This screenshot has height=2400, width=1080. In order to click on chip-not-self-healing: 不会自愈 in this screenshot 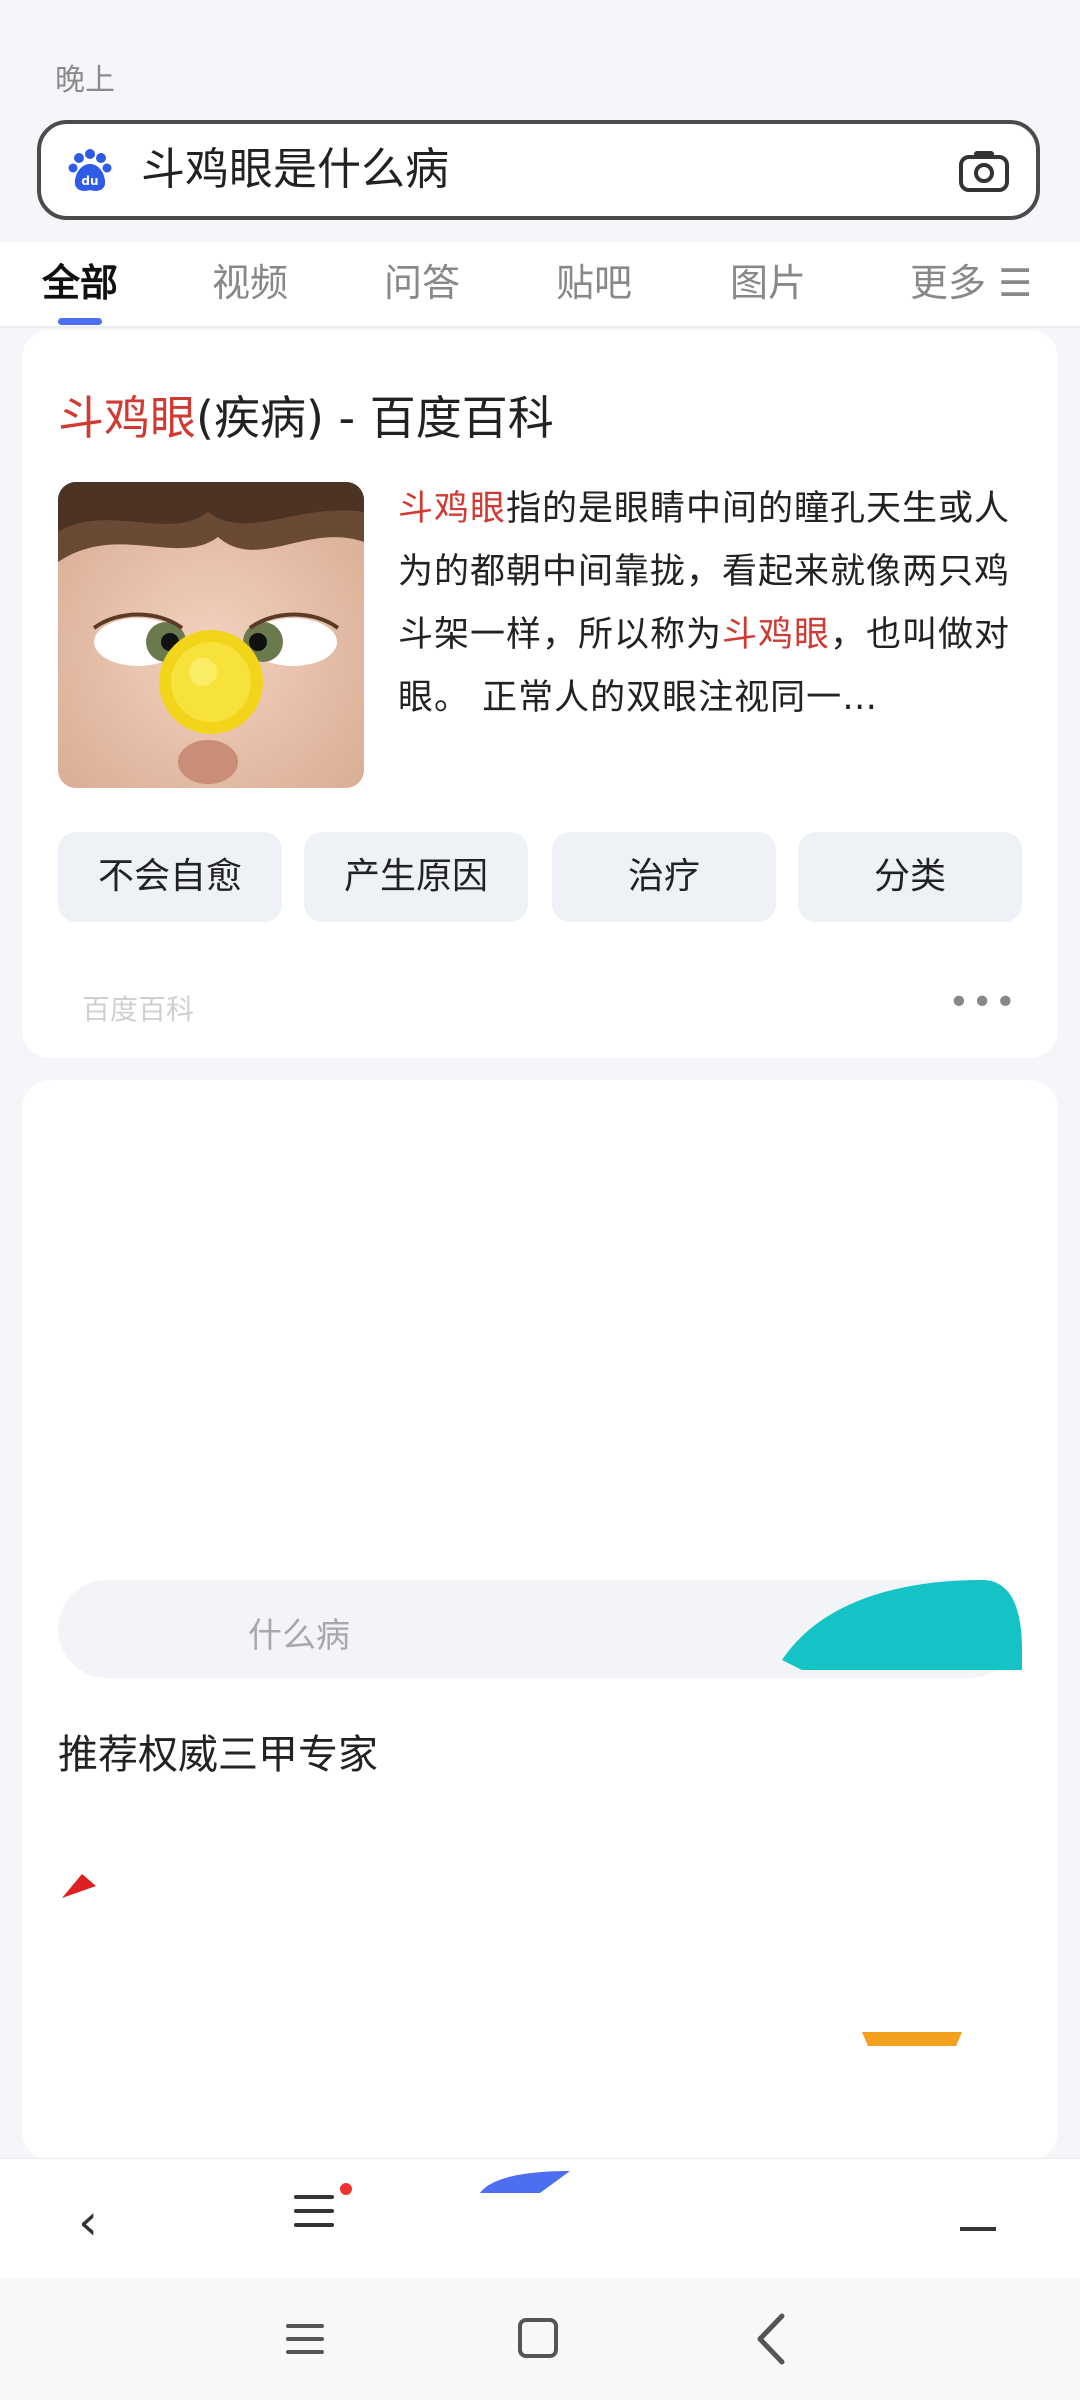, I will do `click(170, 877)`.